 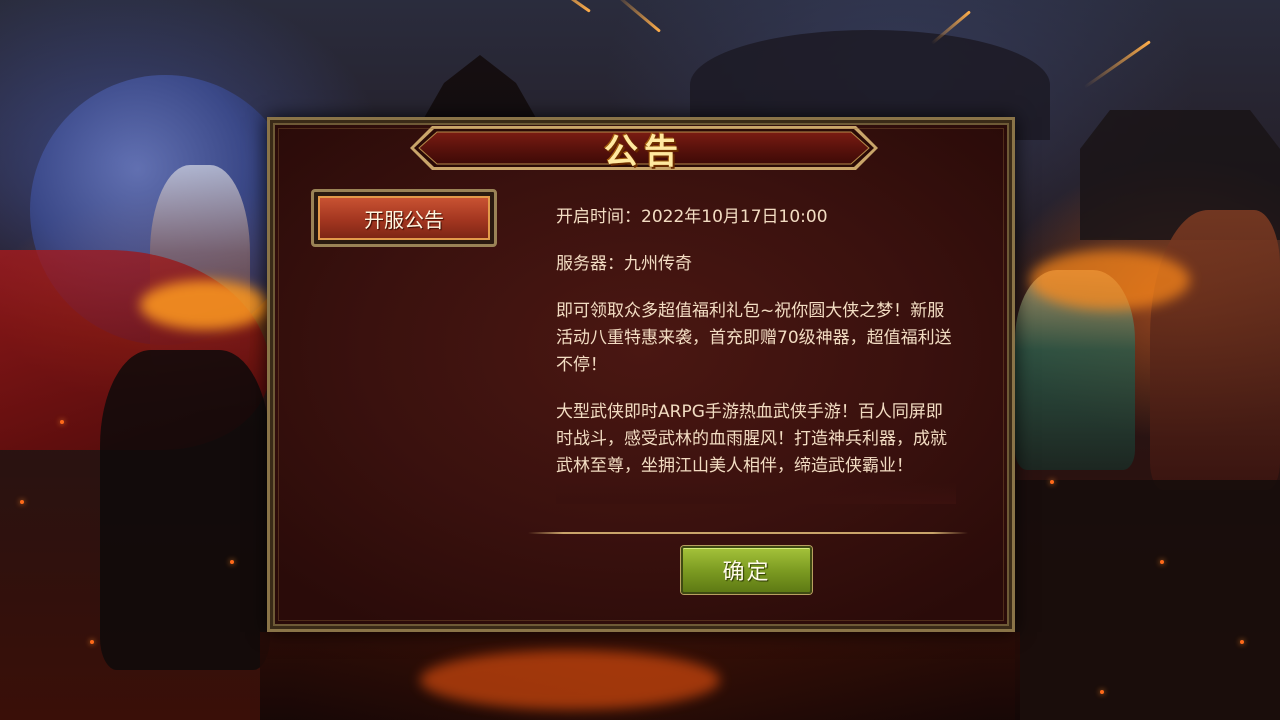 I want to click on ground-rubble-art, so click(x=1147, y=600).